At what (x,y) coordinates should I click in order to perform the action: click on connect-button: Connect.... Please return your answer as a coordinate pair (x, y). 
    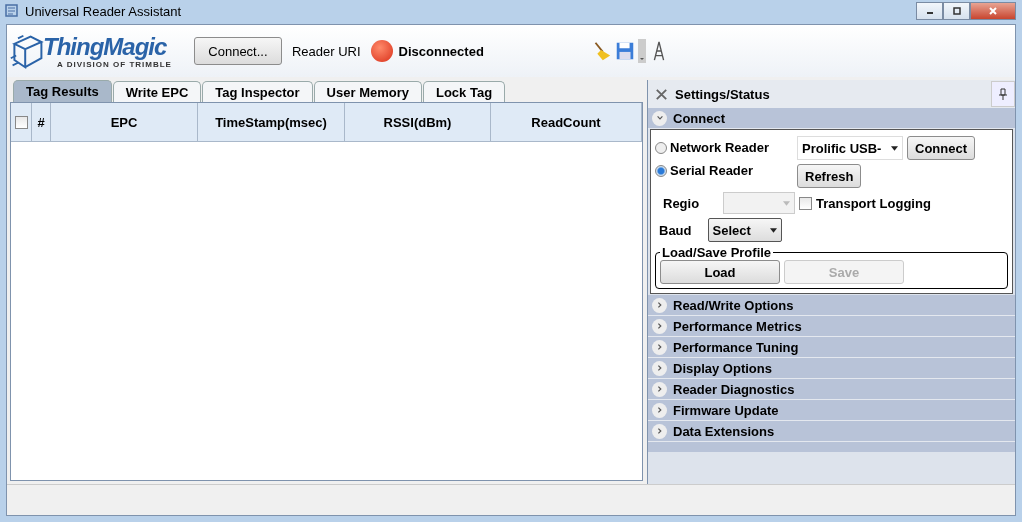
    Looking at the image, I should click on (237, 51).